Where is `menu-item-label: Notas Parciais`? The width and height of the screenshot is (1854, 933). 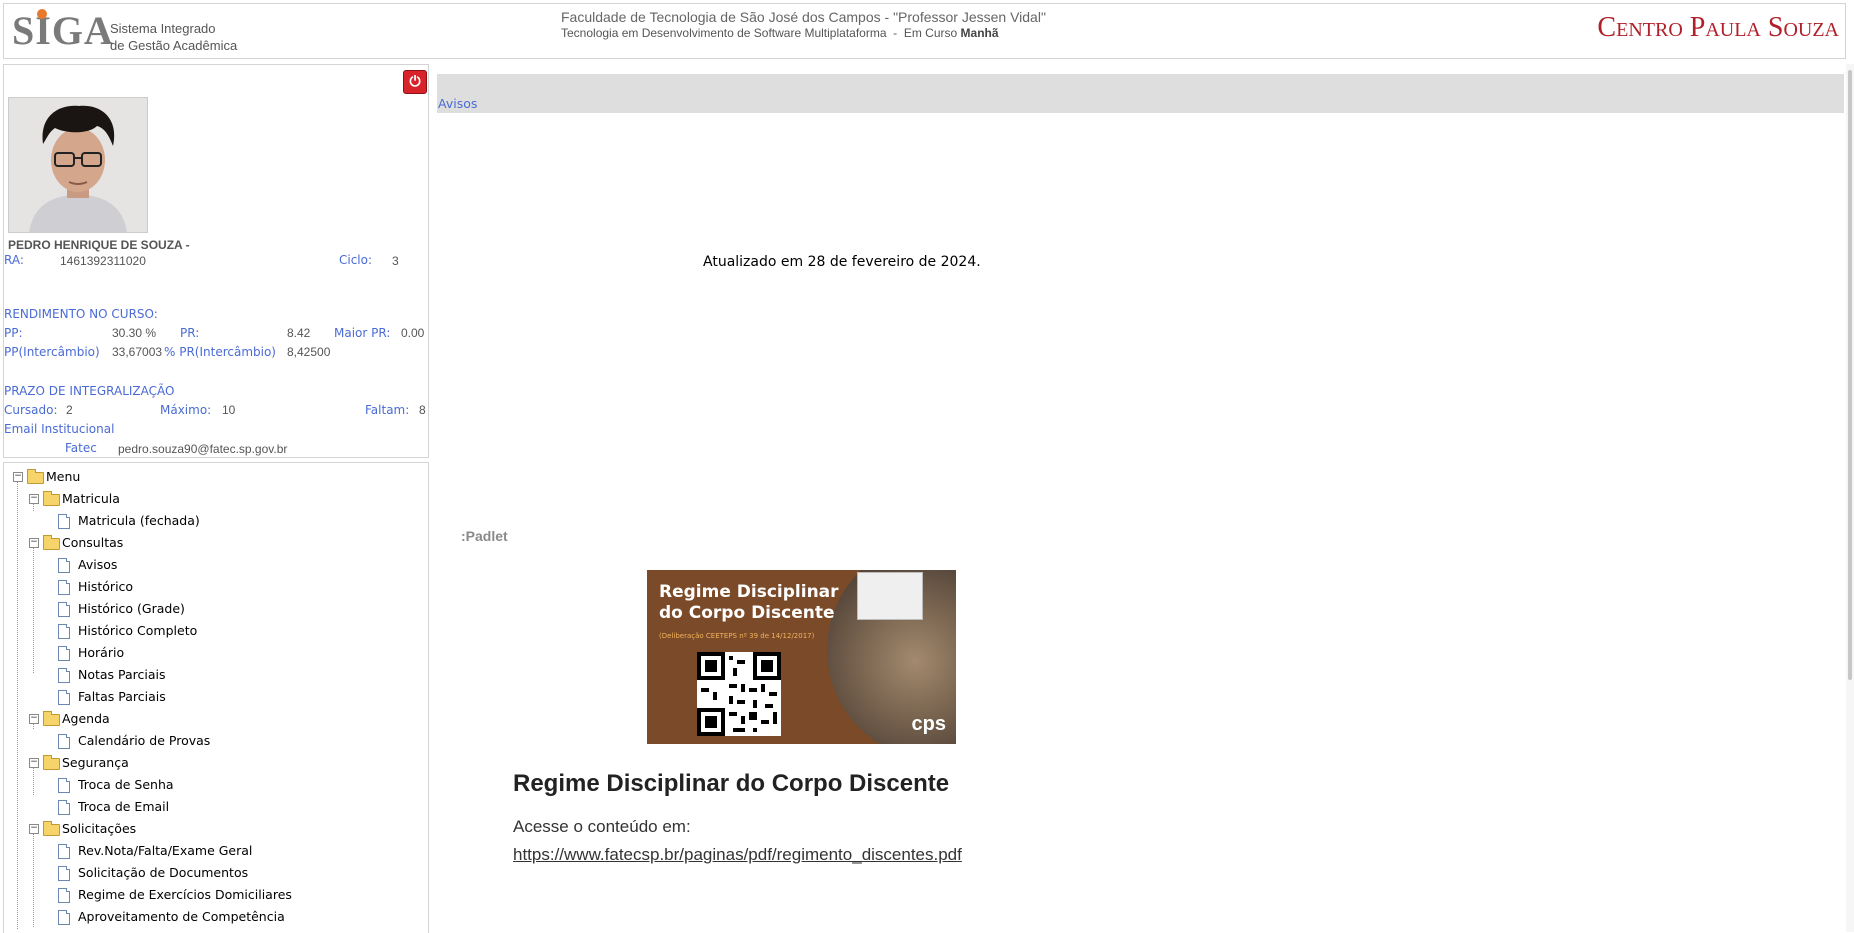
menu-item-label: Notas Parciais is located at coordinates (122, 674).